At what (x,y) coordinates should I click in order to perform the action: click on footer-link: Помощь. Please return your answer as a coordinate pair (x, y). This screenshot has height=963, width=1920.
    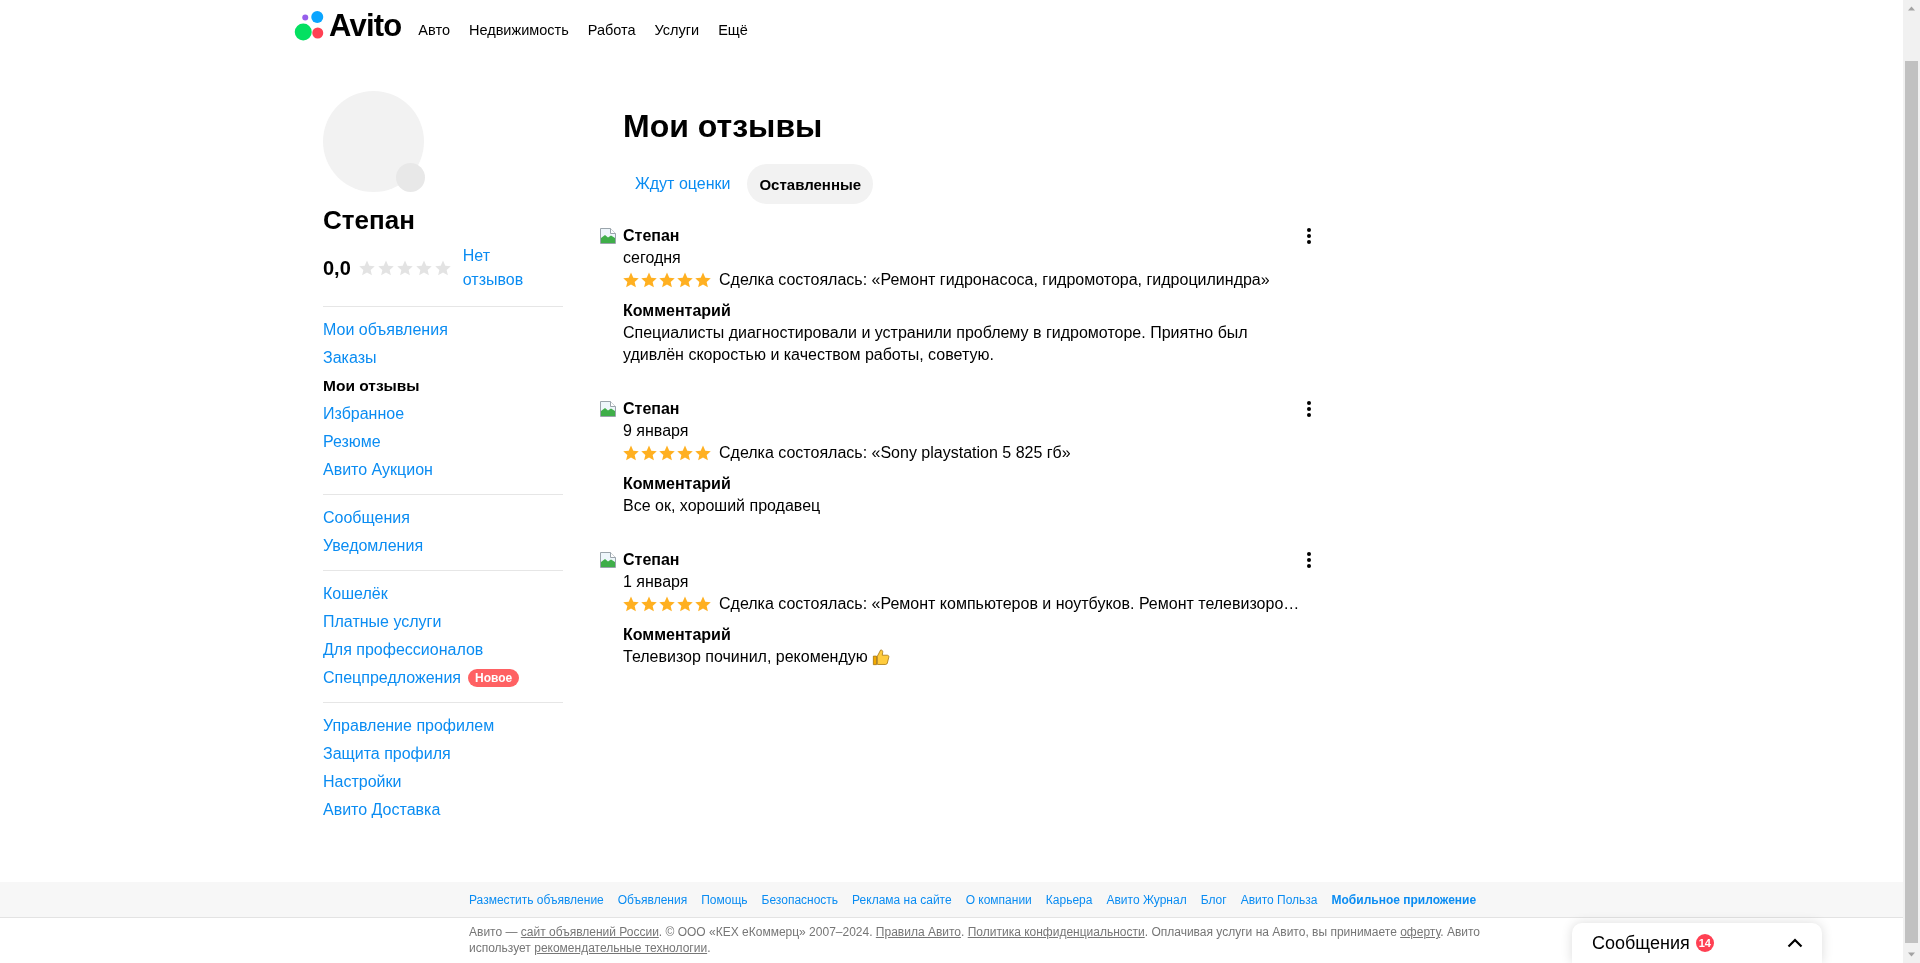
    Looking at the image, I should click on (724, 899).